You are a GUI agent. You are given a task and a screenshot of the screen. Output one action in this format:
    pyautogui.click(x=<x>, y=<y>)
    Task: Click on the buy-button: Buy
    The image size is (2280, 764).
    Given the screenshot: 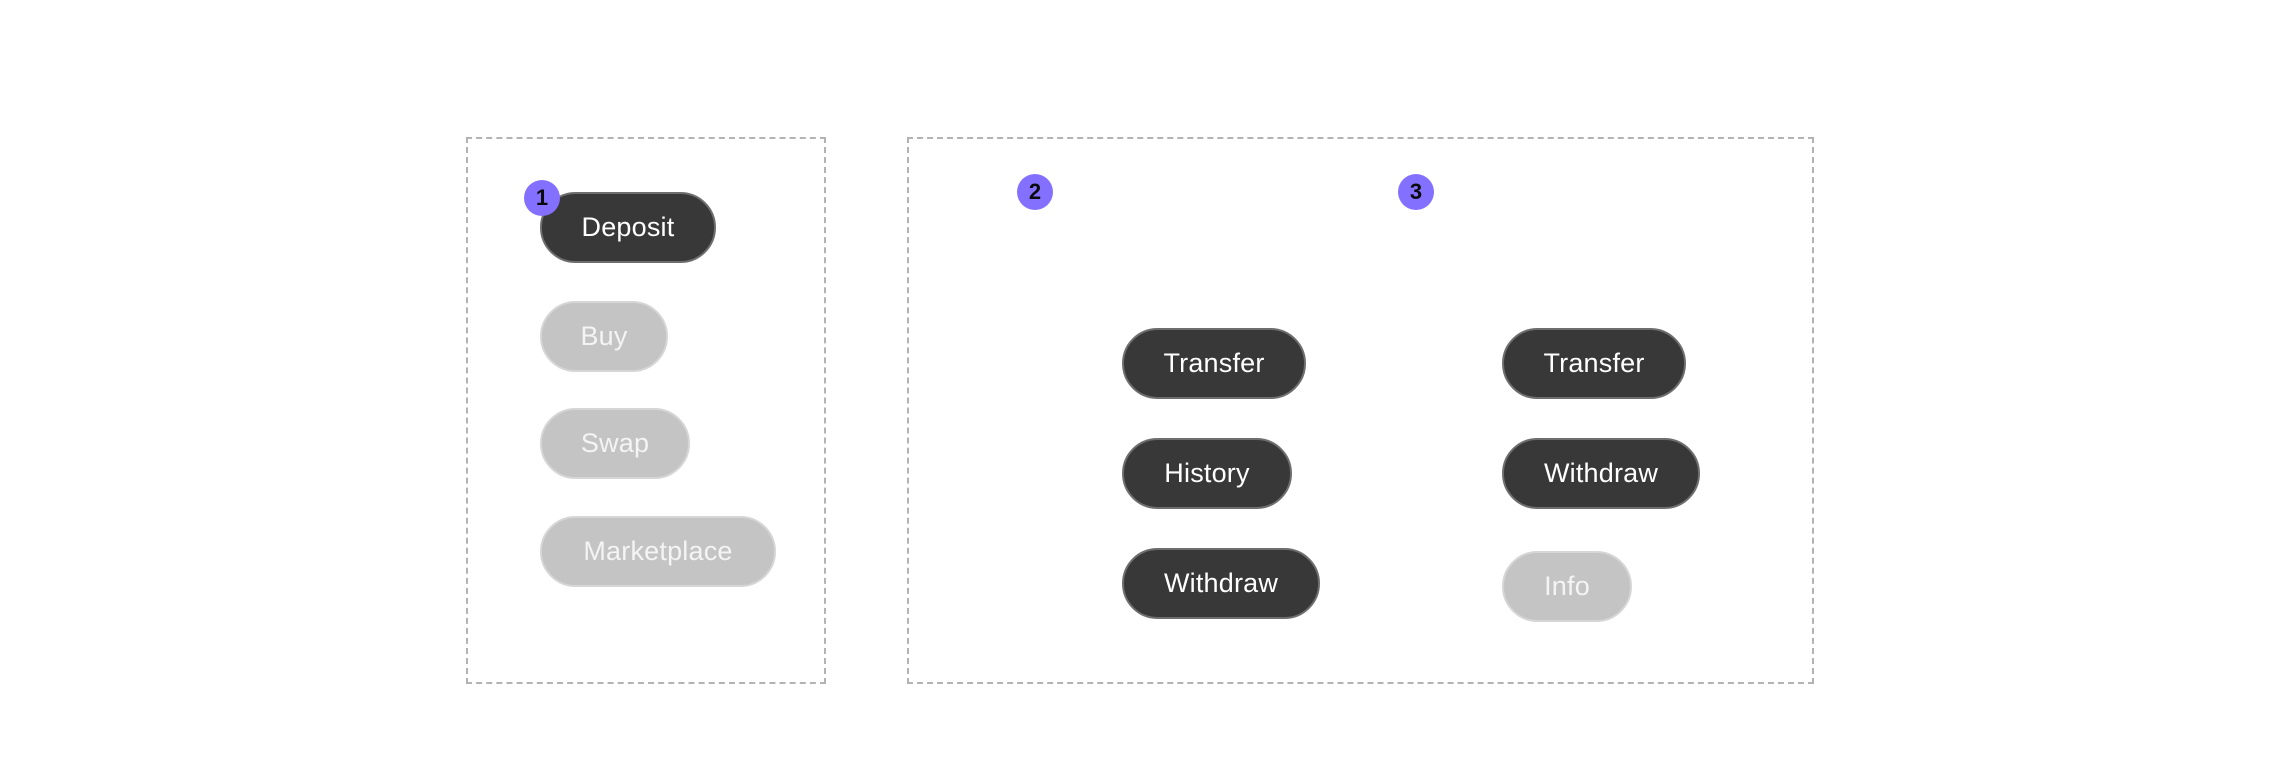 What is the action you would take?
    pyautogui.click(x=604, y=336)
    